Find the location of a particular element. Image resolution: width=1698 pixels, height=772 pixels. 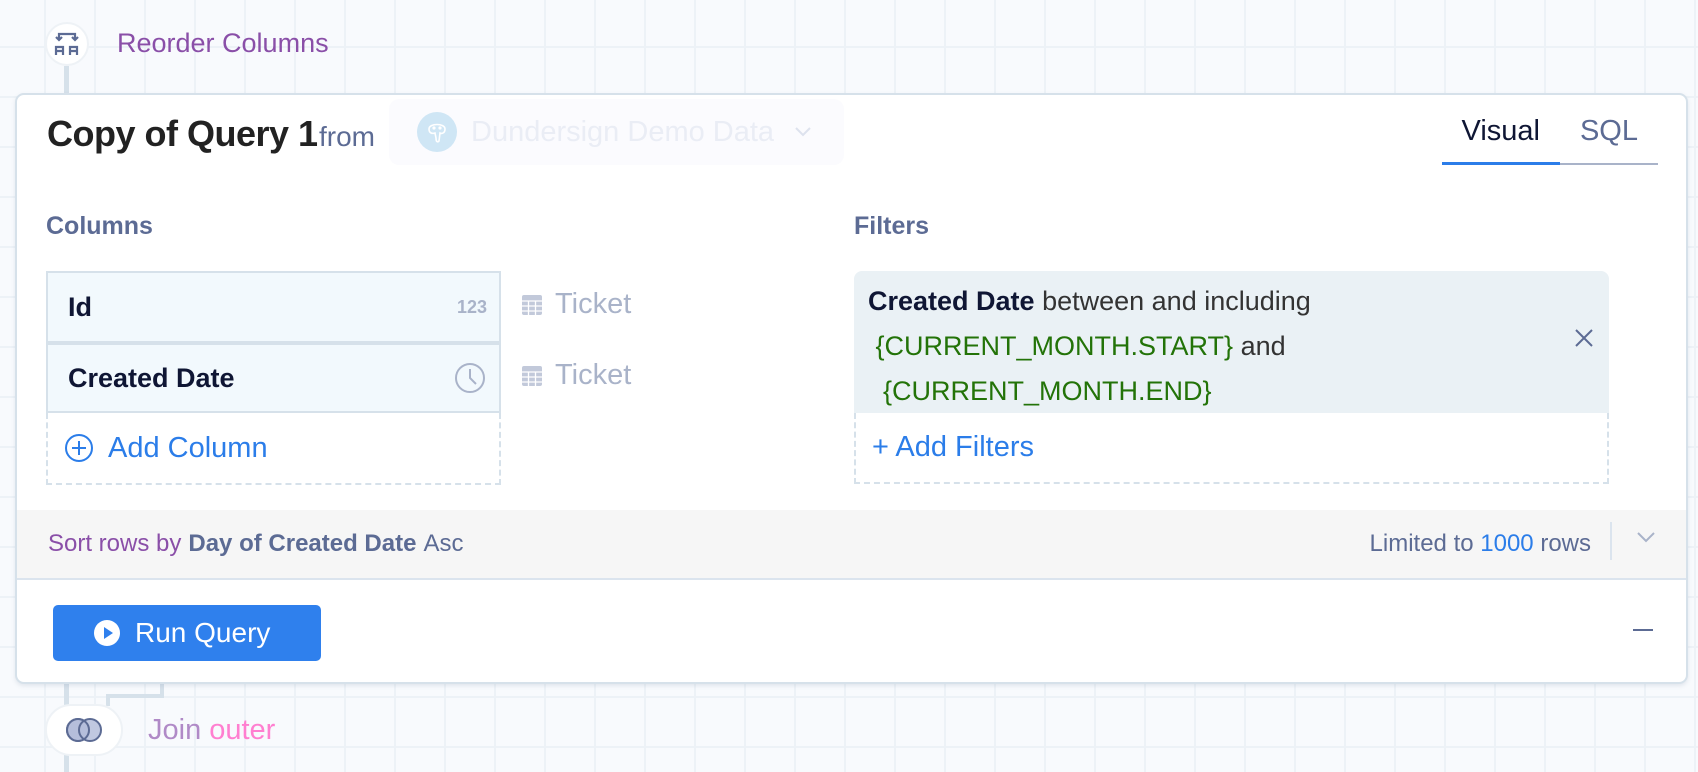

run-query-button: Run Query is located at coordinates (187, 633).